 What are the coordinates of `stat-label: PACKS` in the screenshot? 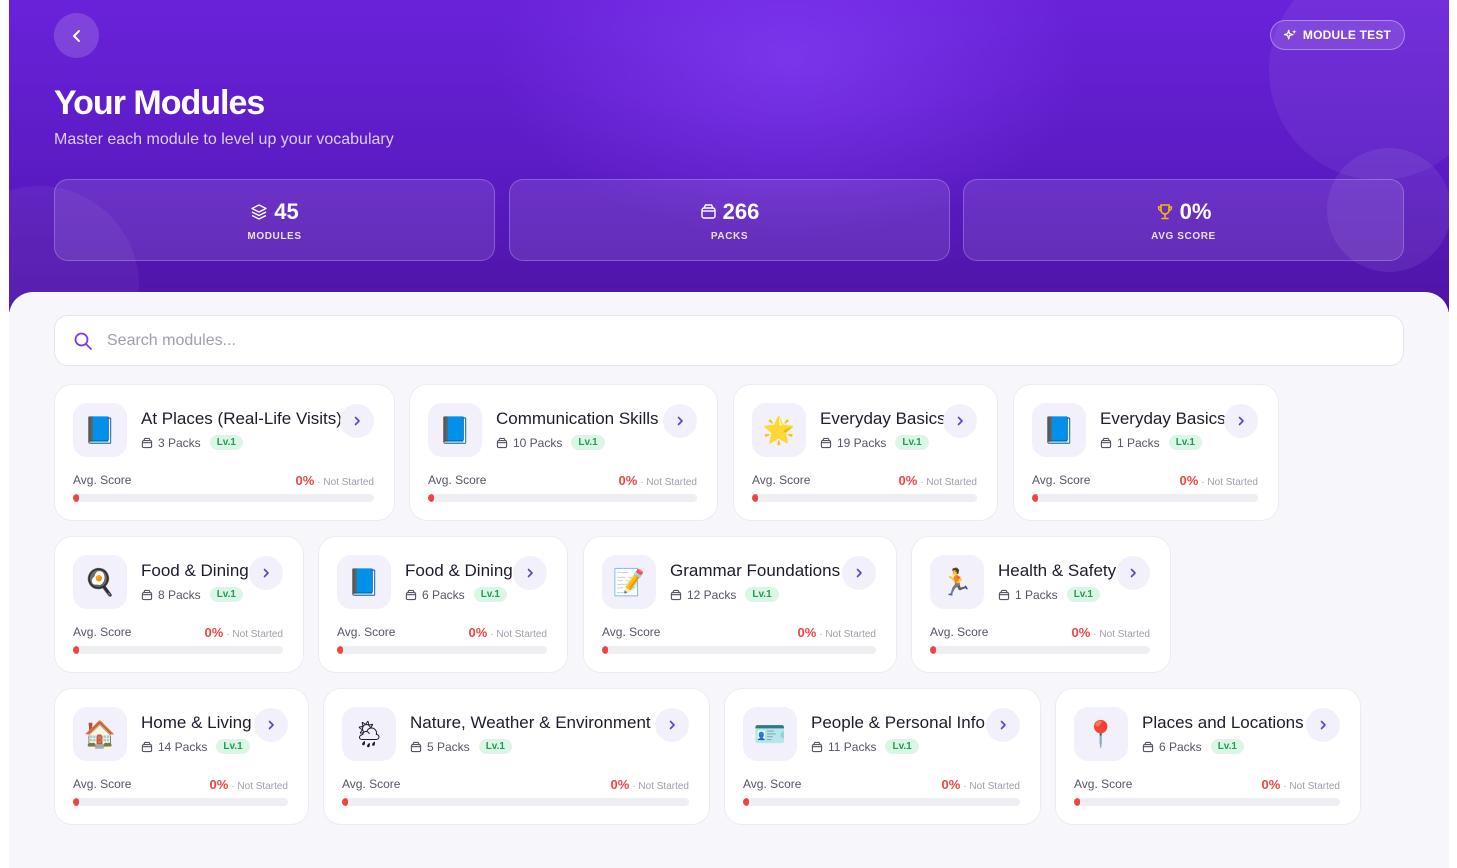 It's located at (729, 236).